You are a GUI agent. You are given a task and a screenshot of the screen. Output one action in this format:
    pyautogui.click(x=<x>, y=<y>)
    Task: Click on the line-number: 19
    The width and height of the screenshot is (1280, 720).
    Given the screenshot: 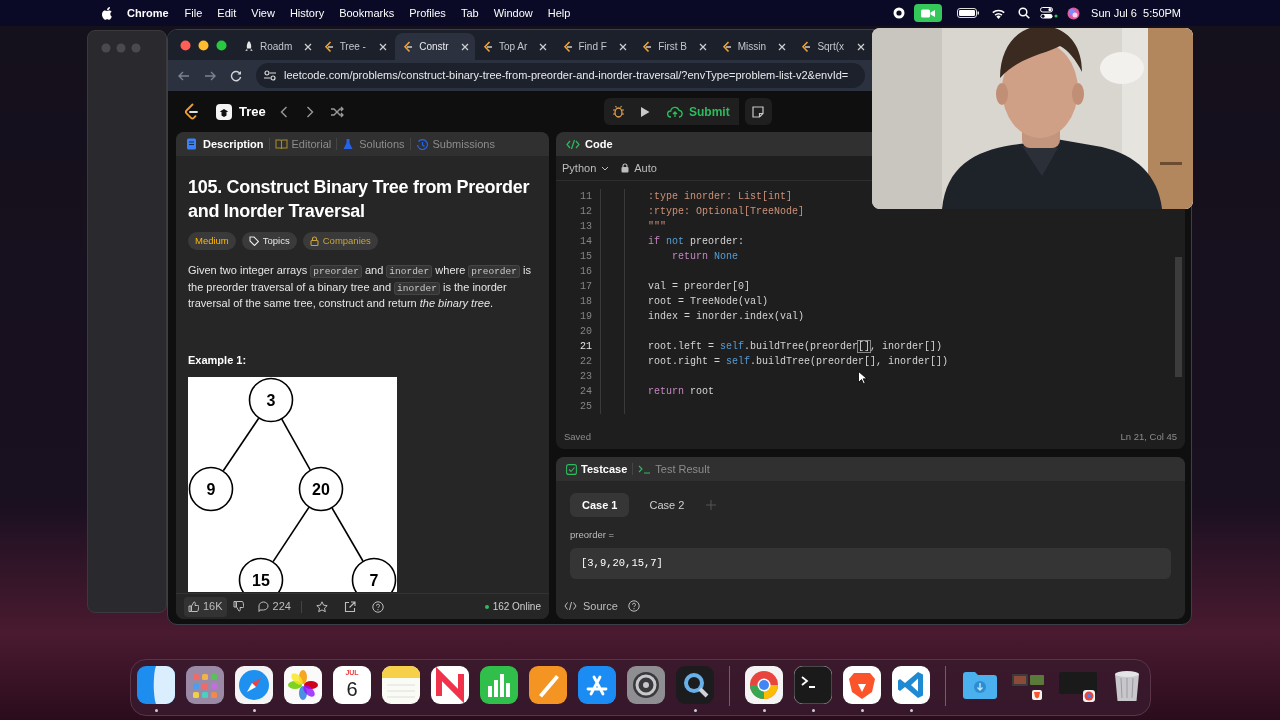 What is the action you would take?
    pyautogui.click(x=585, y=317)
    